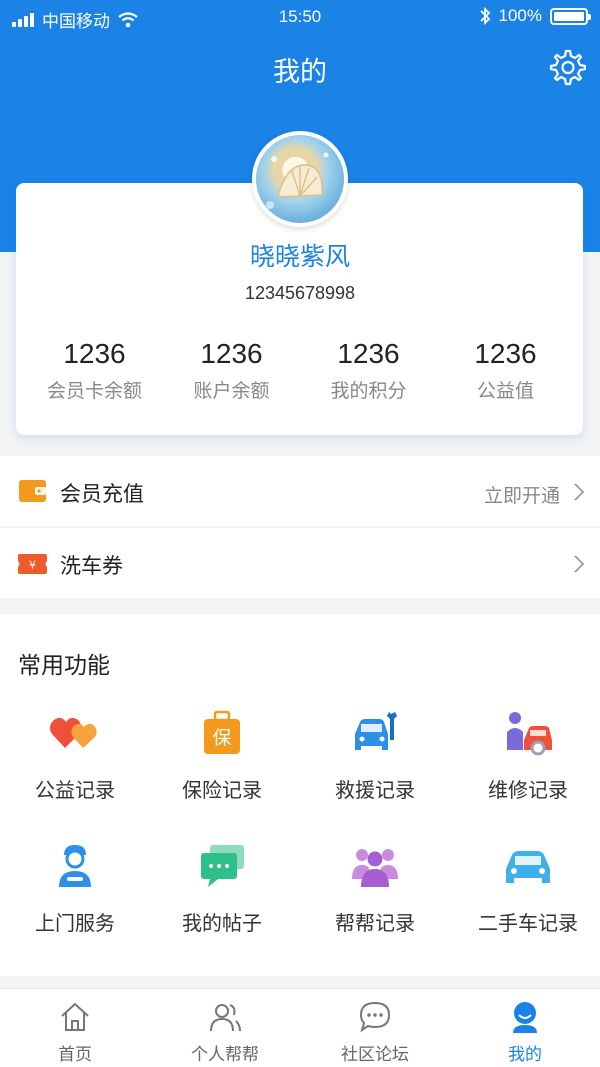 The height and width of the screenshot is (1067, 600). What do you see at coordinates (528, 867) in the screenshot?
I see `car-icon` at bounding box center [528, 867].